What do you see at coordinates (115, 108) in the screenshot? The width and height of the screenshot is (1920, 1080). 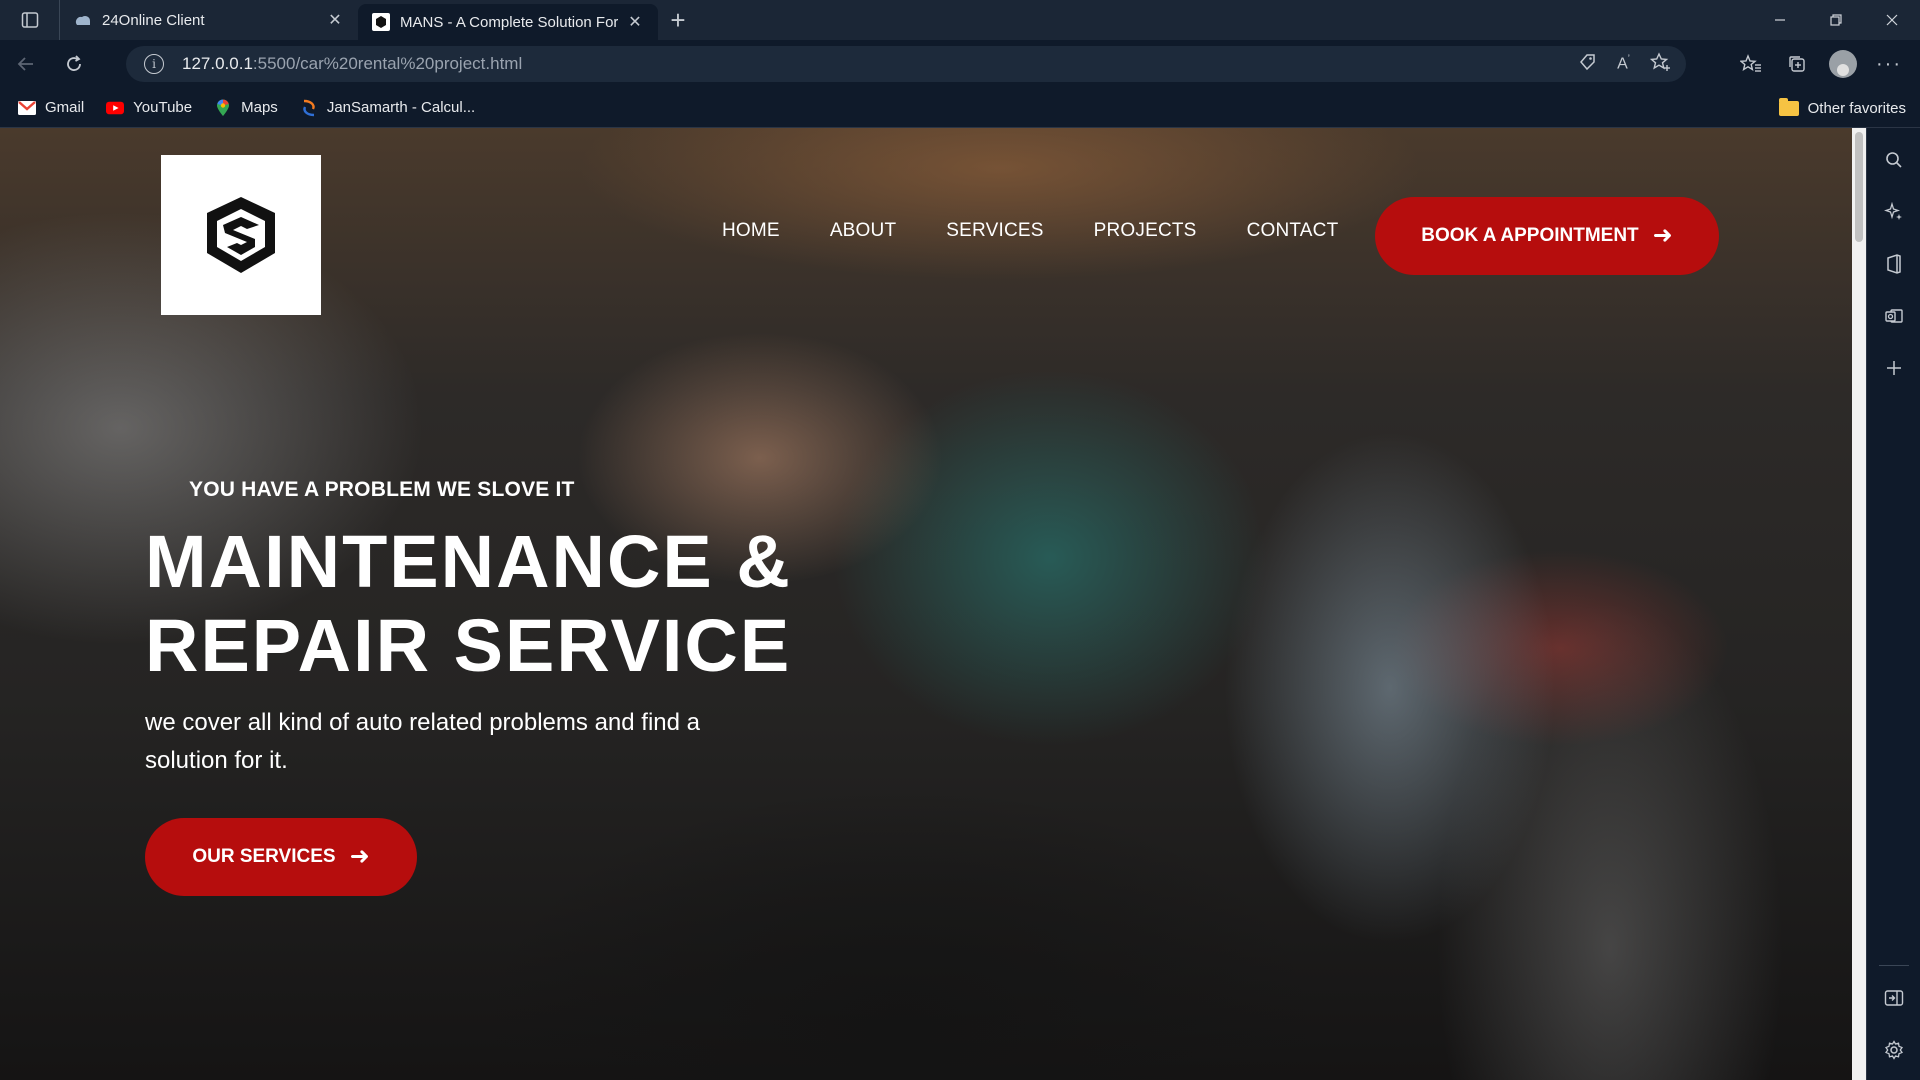 I see `youtube-icon` at bounding box center [115, 108].